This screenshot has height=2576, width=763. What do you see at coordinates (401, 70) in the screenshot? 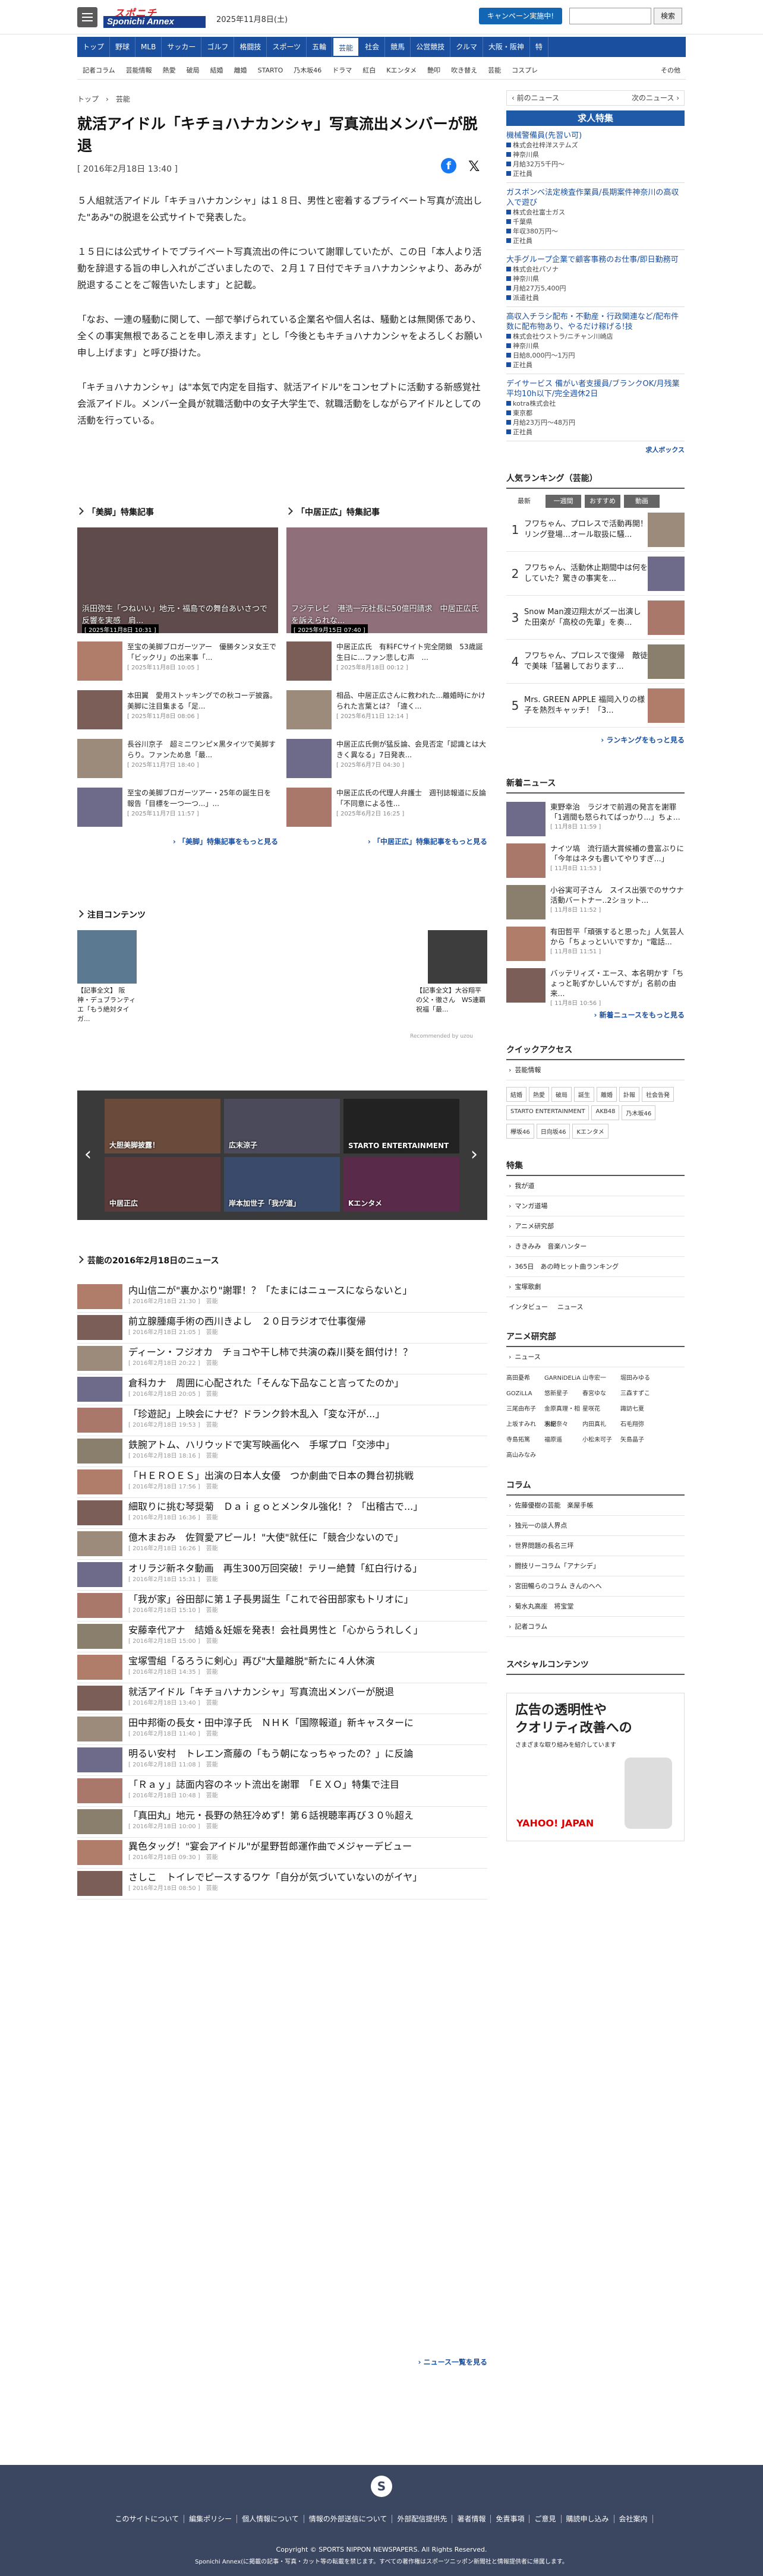
I see `snav-item: Kエンタメ` at bounding box center [401, 70].